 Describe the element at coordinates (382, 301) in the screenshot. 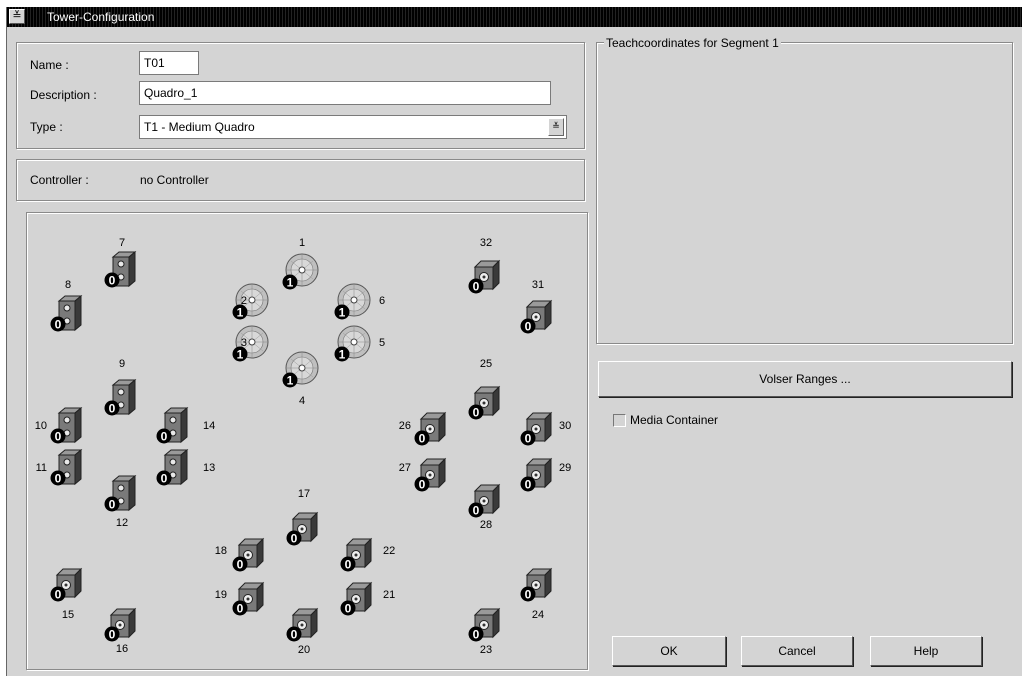

I see `slot-number-label: 6` at that location.